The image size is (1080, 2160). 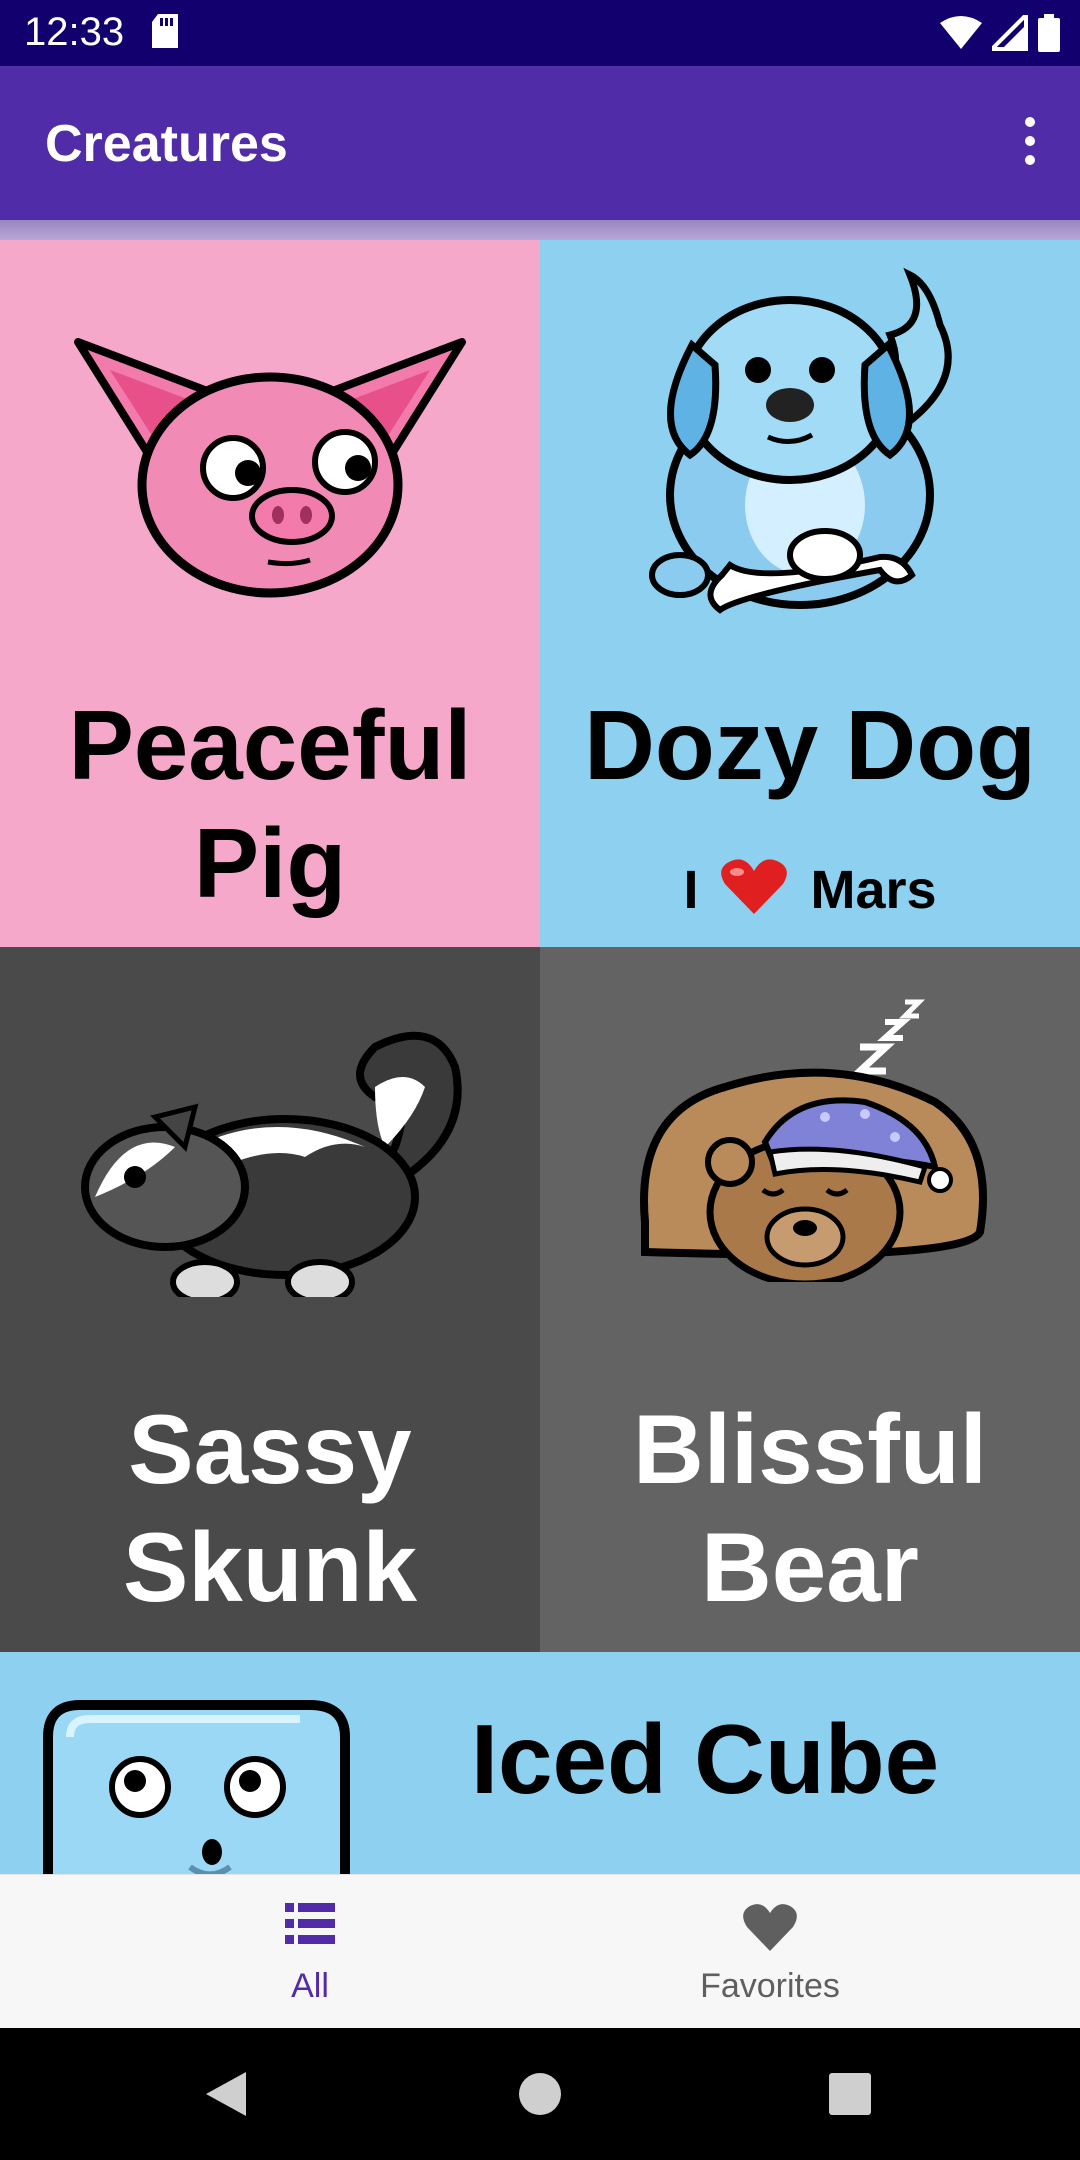 I want to click on creature-name-line-1: Peaceful, so click(x=270, y=745).